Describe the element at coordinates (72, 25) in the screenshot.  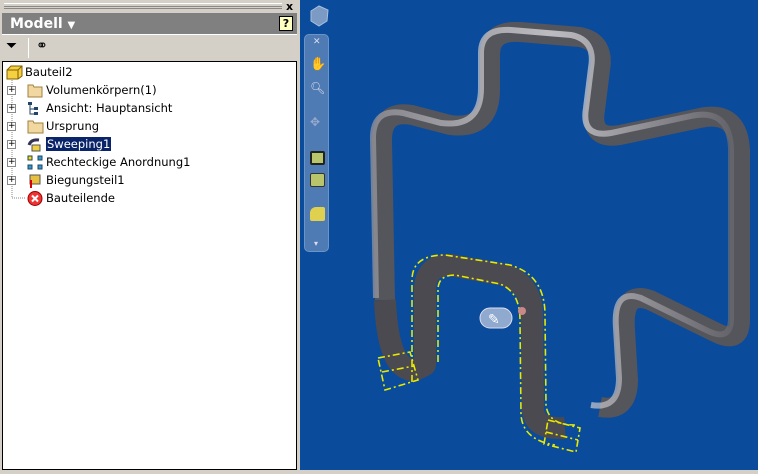
I see `chevron-down-icon: ▼` at that location.